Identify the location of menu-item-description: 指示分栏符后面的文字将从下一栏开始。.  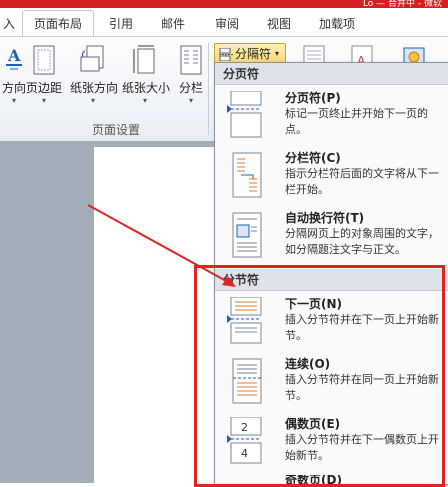
(362, 181).